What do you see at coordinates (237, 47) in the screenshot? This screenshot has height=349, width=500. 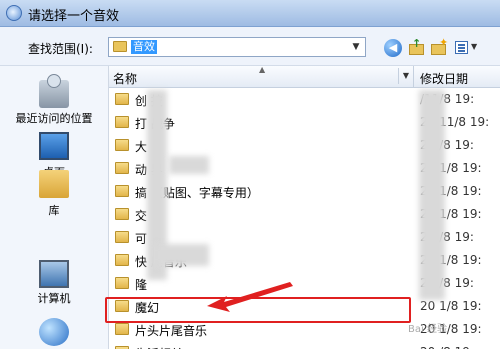 I see `look-in-combobox: 音效 ▼` at bounding box center [237, 47].